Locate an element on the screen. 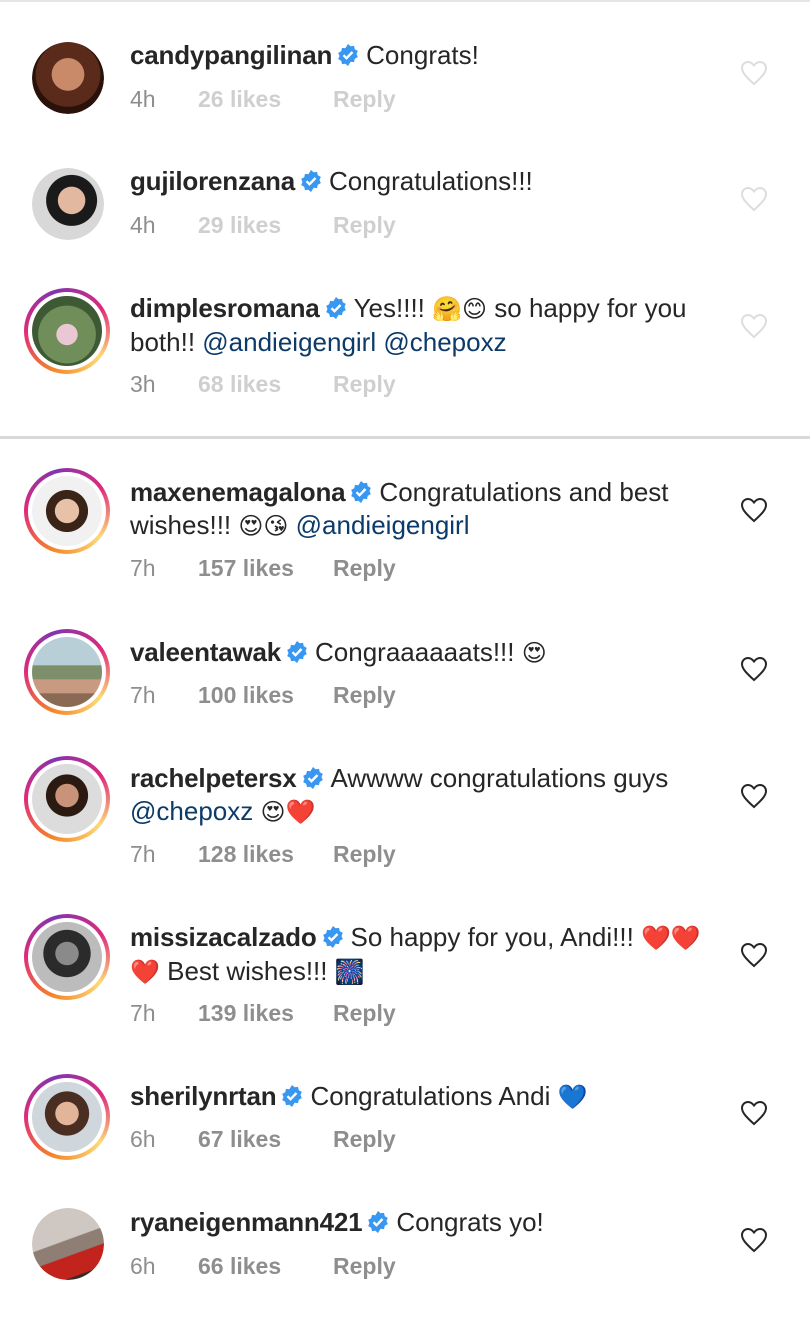 The width and height of the screenshot is (810, 1320). username: gujilorenzana is located at coordinates (212, 181).